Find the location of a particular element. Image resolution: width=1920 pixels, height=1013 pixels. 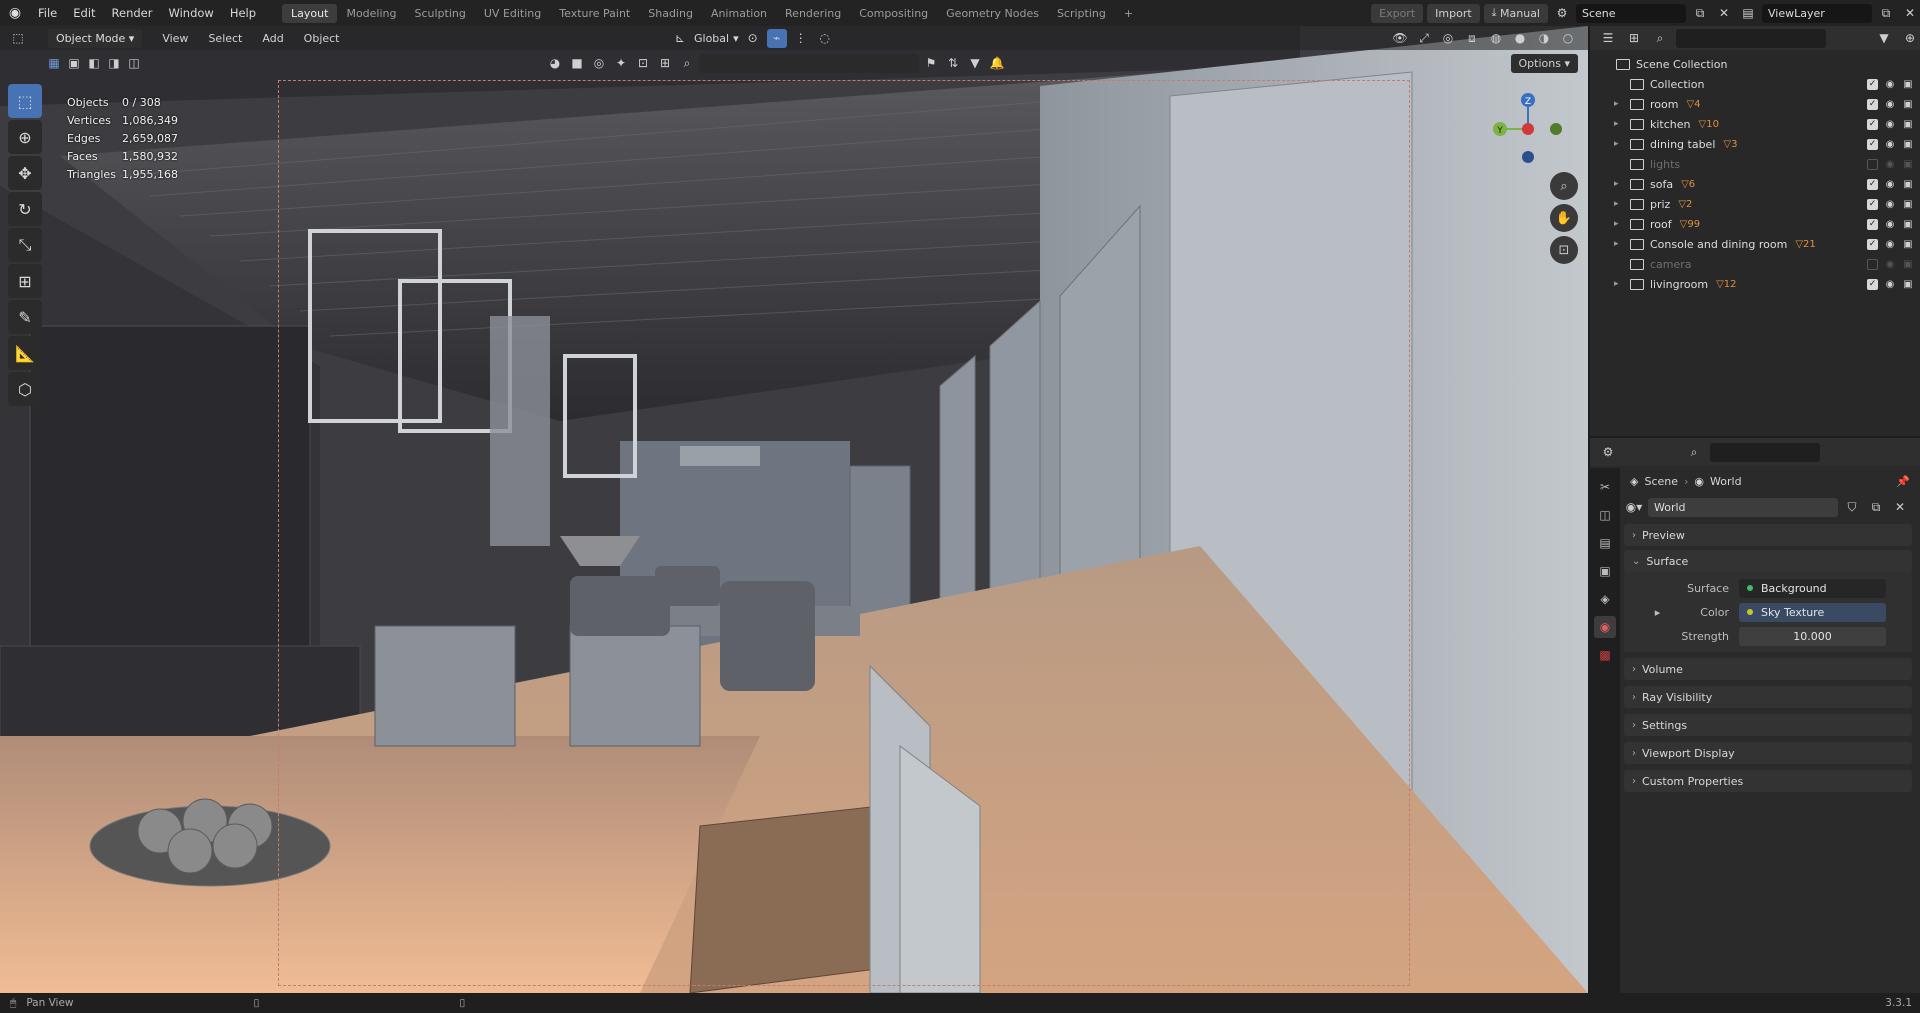

tab-uv-editing: UV Editing is located at coordinates (512, 13).